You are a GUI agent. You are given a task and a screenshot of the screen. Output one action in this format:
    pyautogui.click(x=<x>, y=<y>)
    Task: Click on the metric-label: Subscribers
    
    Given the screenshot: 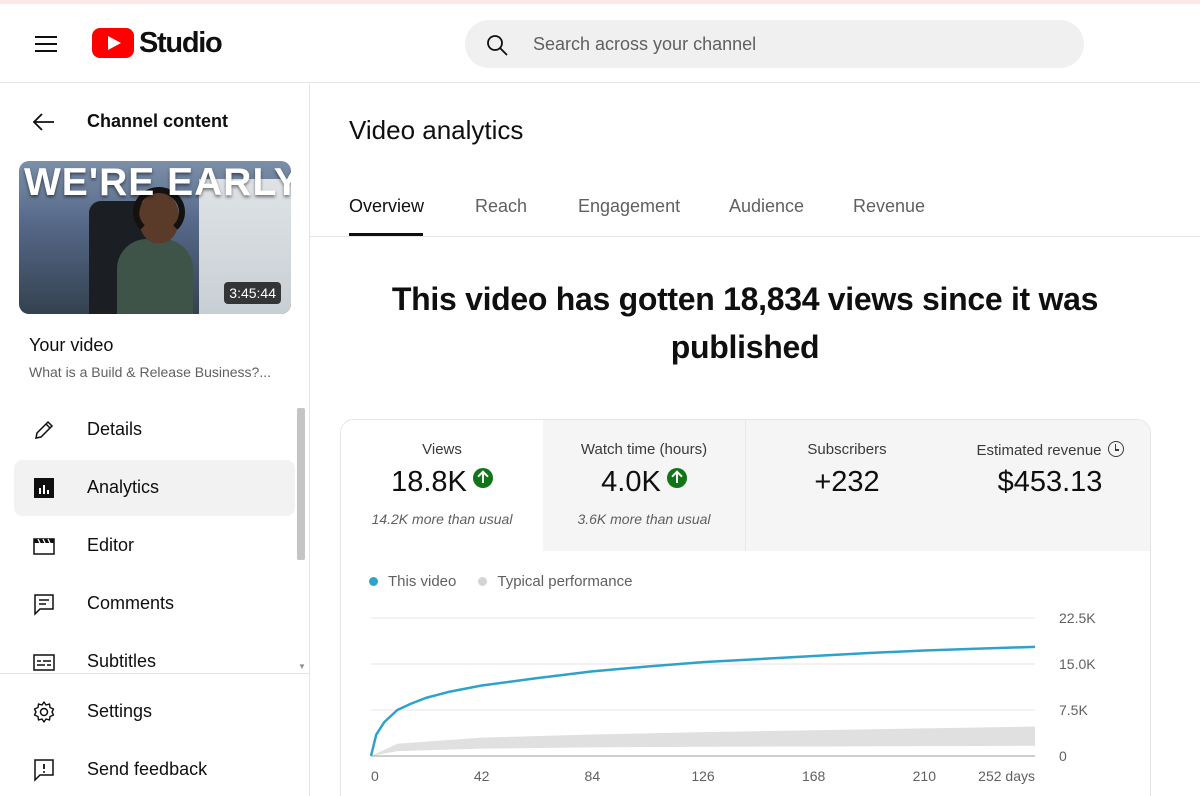 What is the action you would take?
    pyautogui.click(x=847, y=449)
    